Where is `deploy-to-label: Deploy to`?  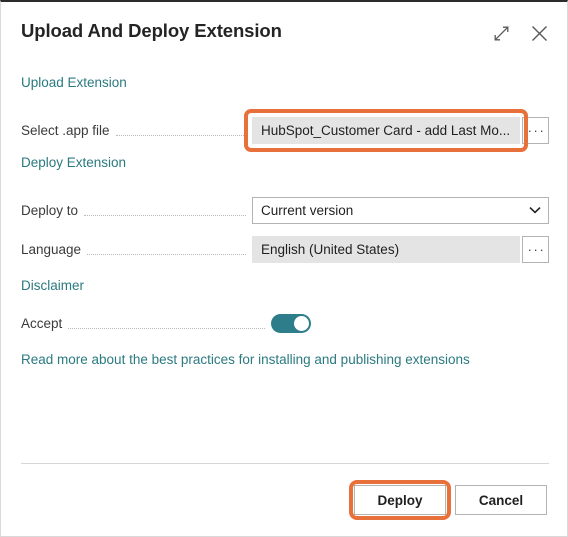
deploy-to-label: Deploy to is located at coordinates (50, 210).